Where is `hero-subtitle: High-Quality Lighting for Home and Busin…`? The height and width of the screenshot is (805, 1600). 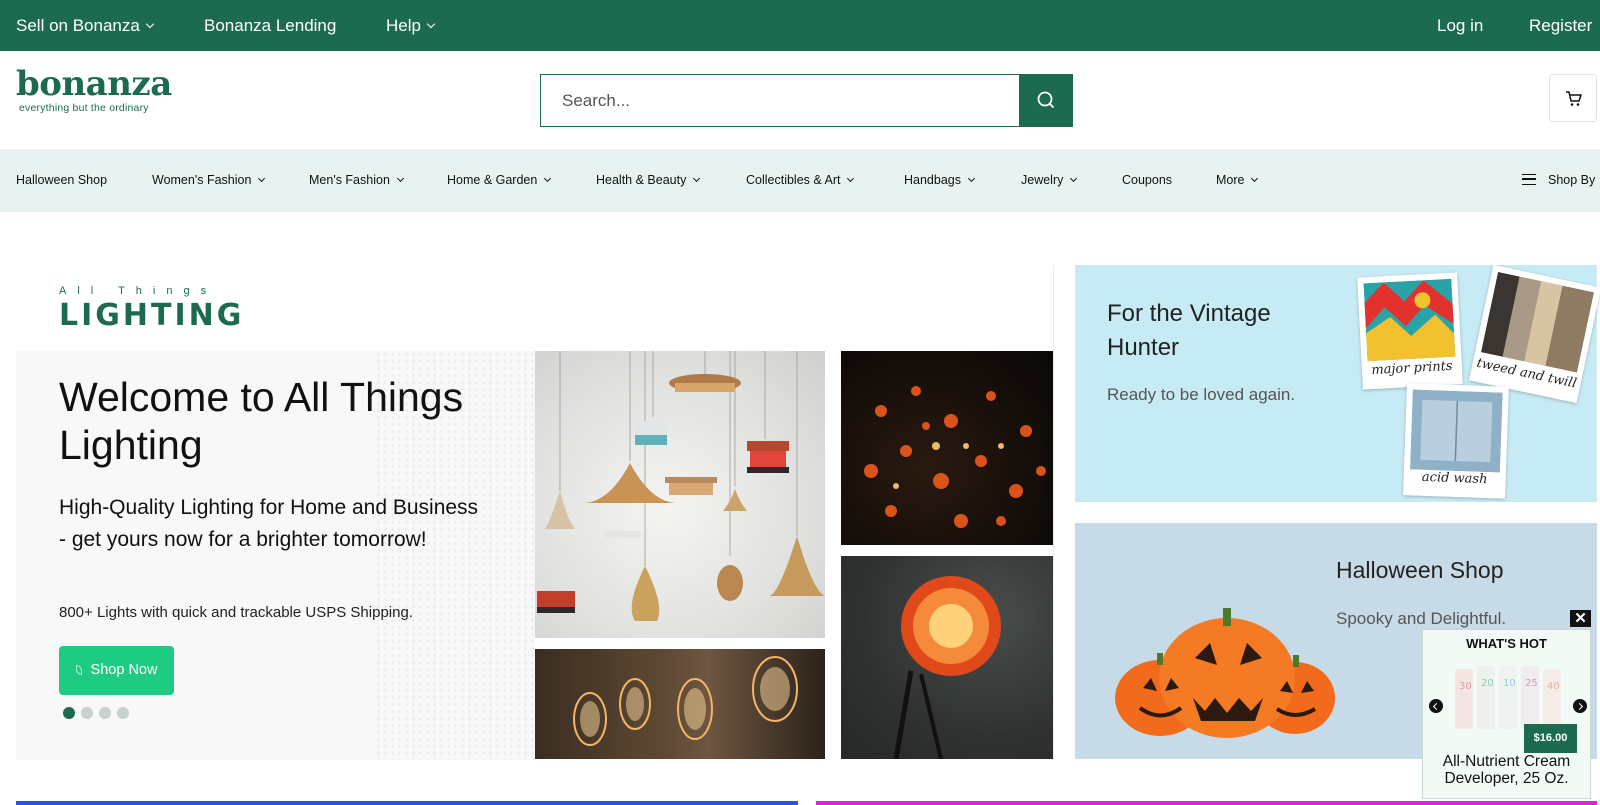
hero-subtitle: High-Quality Lighting for Home and Busin… is located at coordinates (269, 523).